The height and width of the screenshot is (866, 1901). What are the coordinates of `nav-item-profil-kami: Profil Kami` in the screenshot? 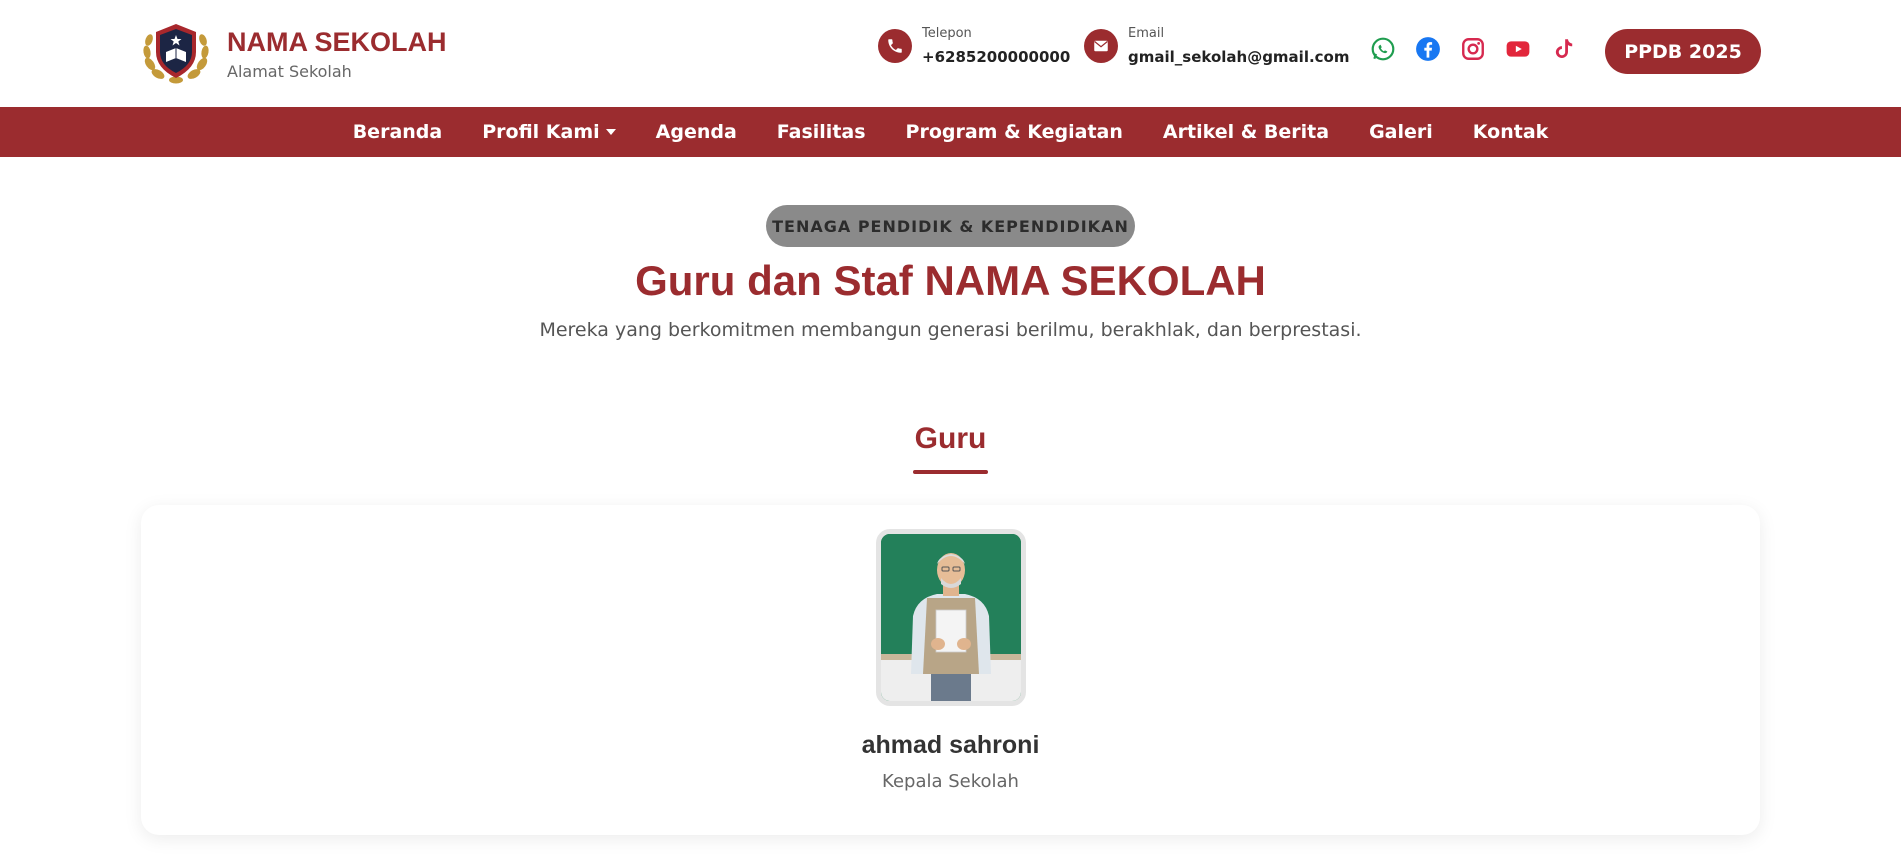 It's located at (549, 132).